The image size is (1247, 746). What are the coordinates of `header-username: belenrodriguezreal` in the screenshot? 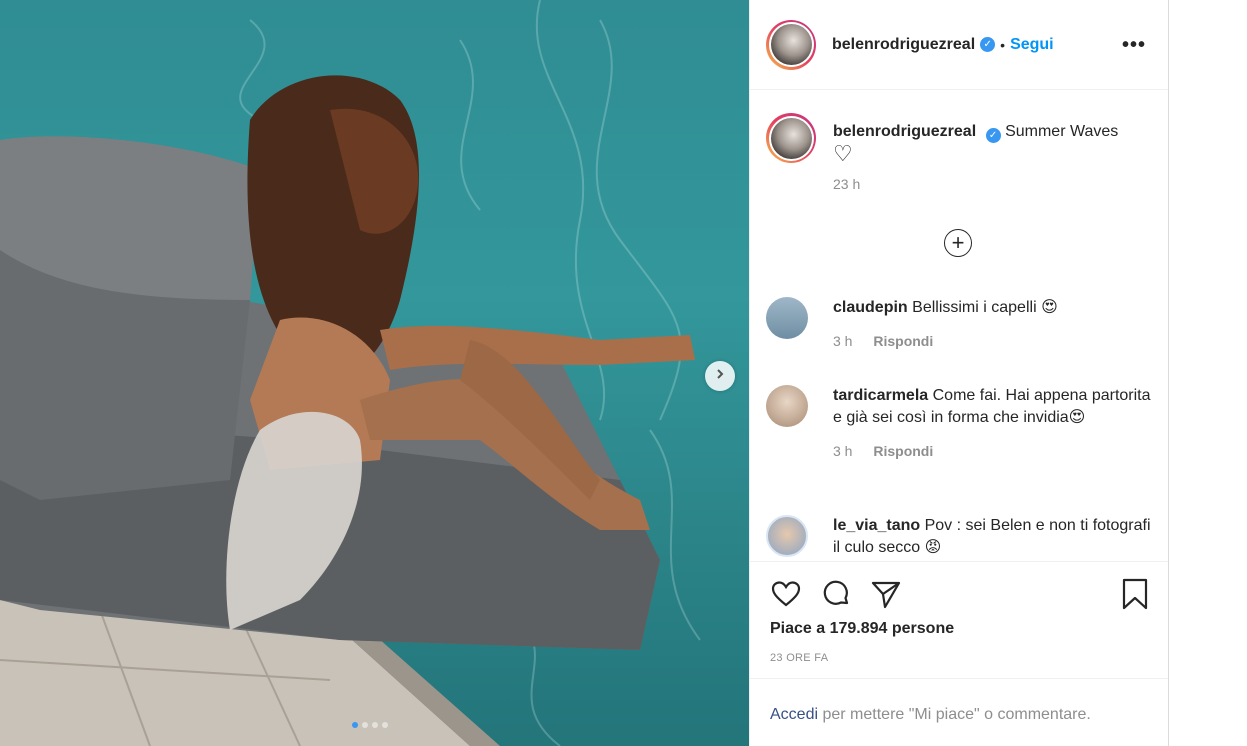 It's located at (903, 45).